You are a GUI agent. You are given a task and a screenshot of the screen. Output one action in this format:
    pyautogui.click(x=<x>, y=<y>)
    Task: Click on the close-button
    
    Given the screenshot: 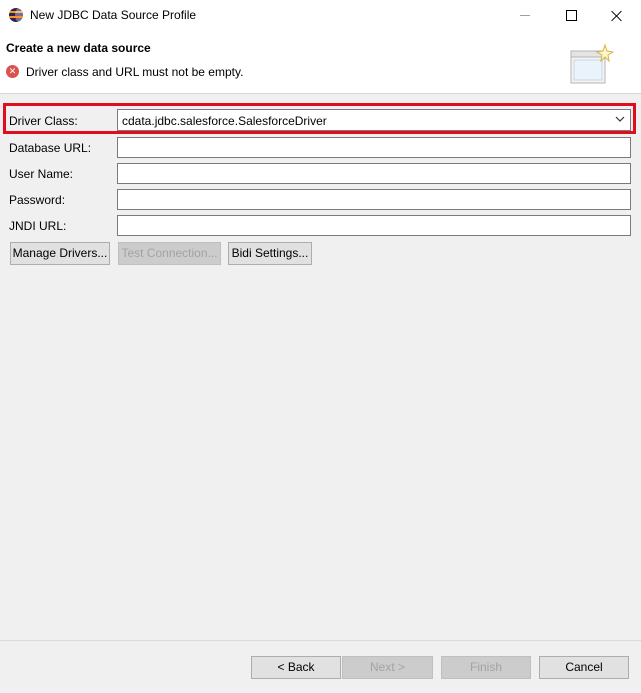 What is the action you would take?
    pyautogui.click(x=617, y=15)
    